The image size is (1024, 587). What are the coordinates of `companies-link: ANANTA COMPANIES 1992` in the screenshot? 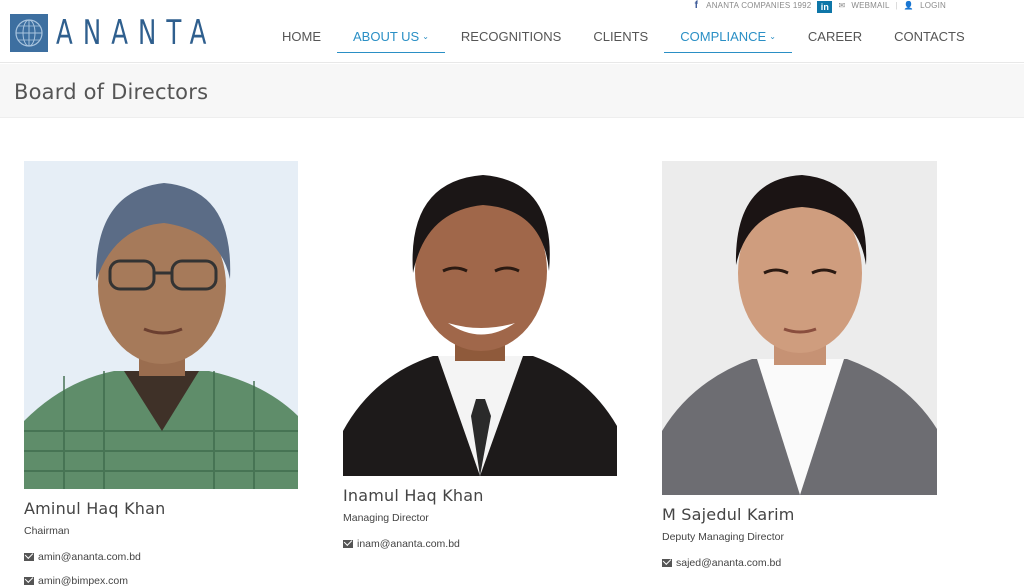 It's located at (758, 5).